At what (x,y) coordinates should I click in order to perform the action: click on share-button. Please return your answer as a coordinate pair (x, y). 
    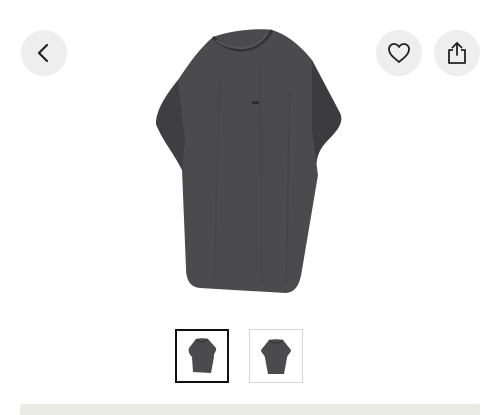
    Looking at the image, I should click on (457, 53).